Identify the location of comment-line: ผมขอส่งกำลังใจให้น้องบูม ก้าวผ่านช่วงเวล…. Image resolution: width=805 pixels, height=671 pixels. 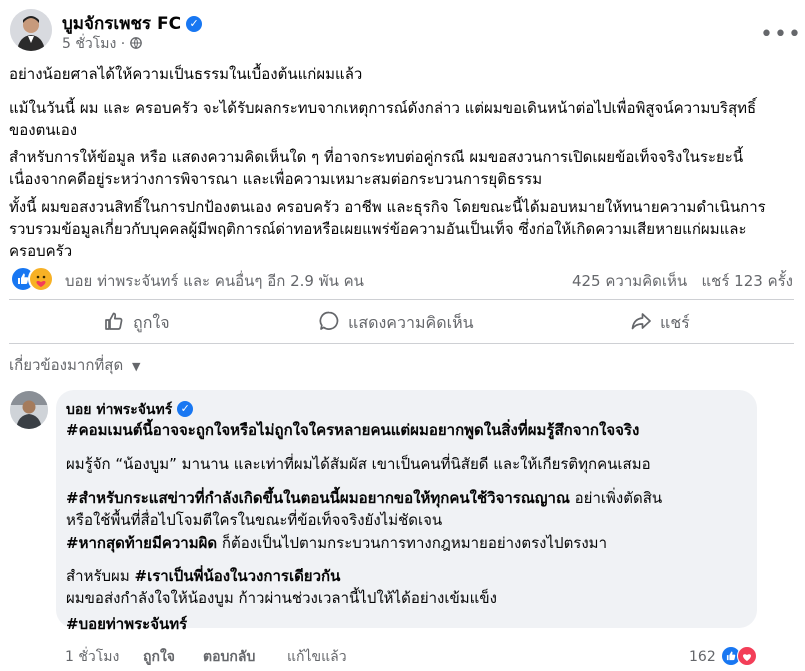
(281, 598).